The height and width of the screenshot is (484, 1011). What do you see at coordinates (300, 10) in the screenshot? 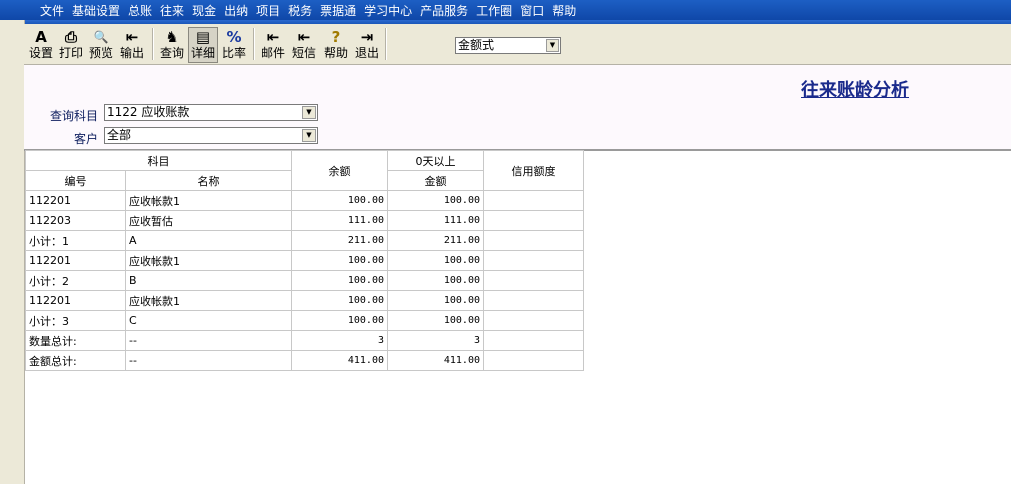
I see `menu-tax: 税务` at bounding box center [300, 10].